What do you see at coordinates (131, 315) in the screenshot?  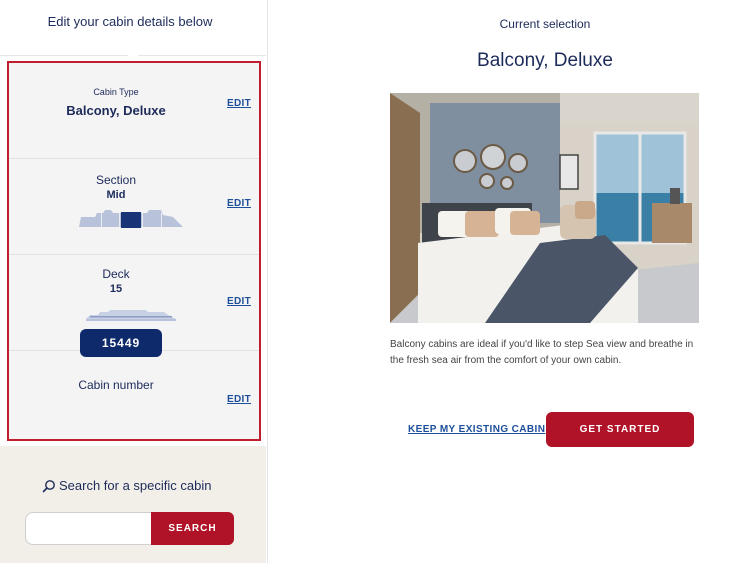 I see `ship-deck-icon` at bounding box center [131, 315].